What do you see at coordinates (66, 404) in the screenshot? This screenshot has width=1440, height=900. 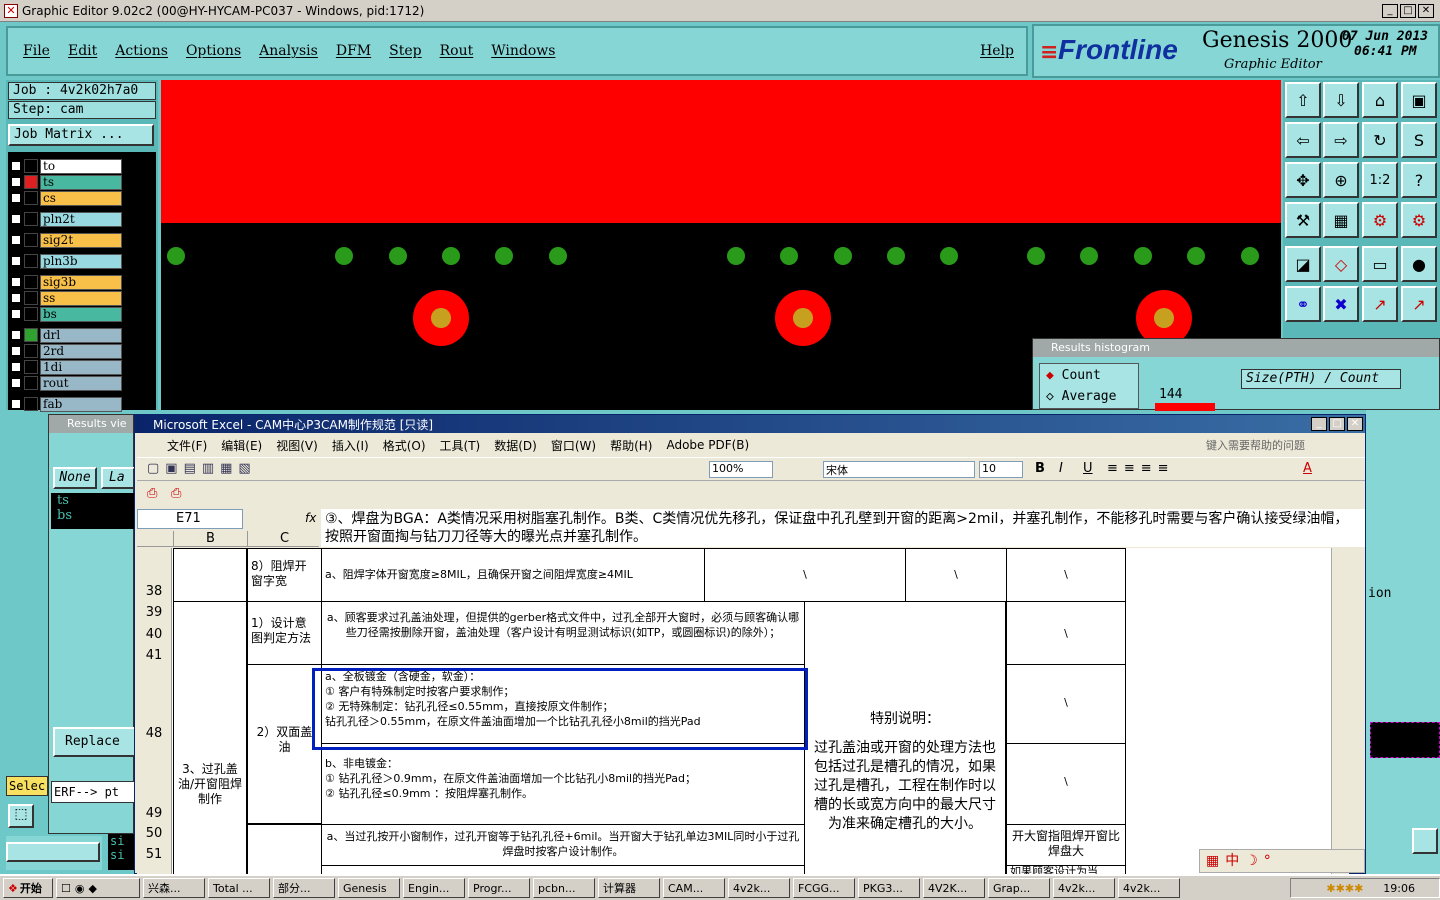 I see `layer-row-fab: fab` at bounding box center [66, 404].